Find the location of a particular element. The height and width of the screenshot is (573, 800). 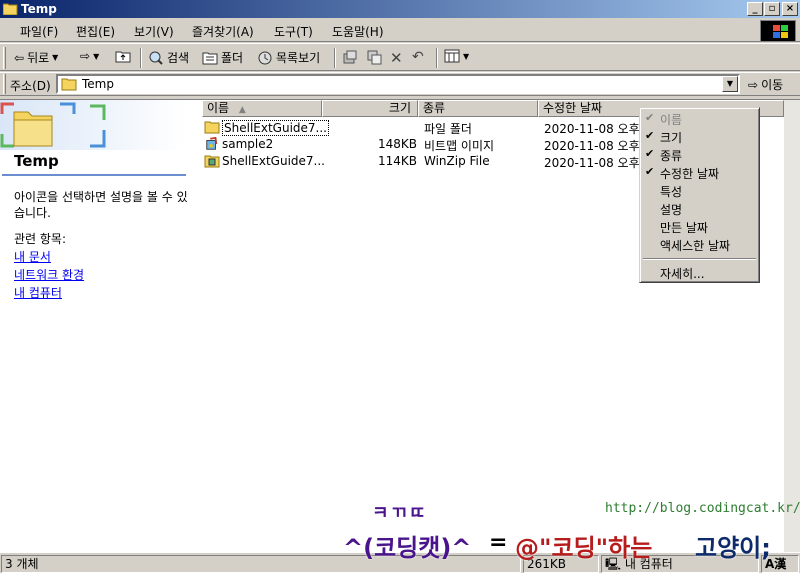

title-bar: Temp _ ▫ × is located at coordinates (400, 9).